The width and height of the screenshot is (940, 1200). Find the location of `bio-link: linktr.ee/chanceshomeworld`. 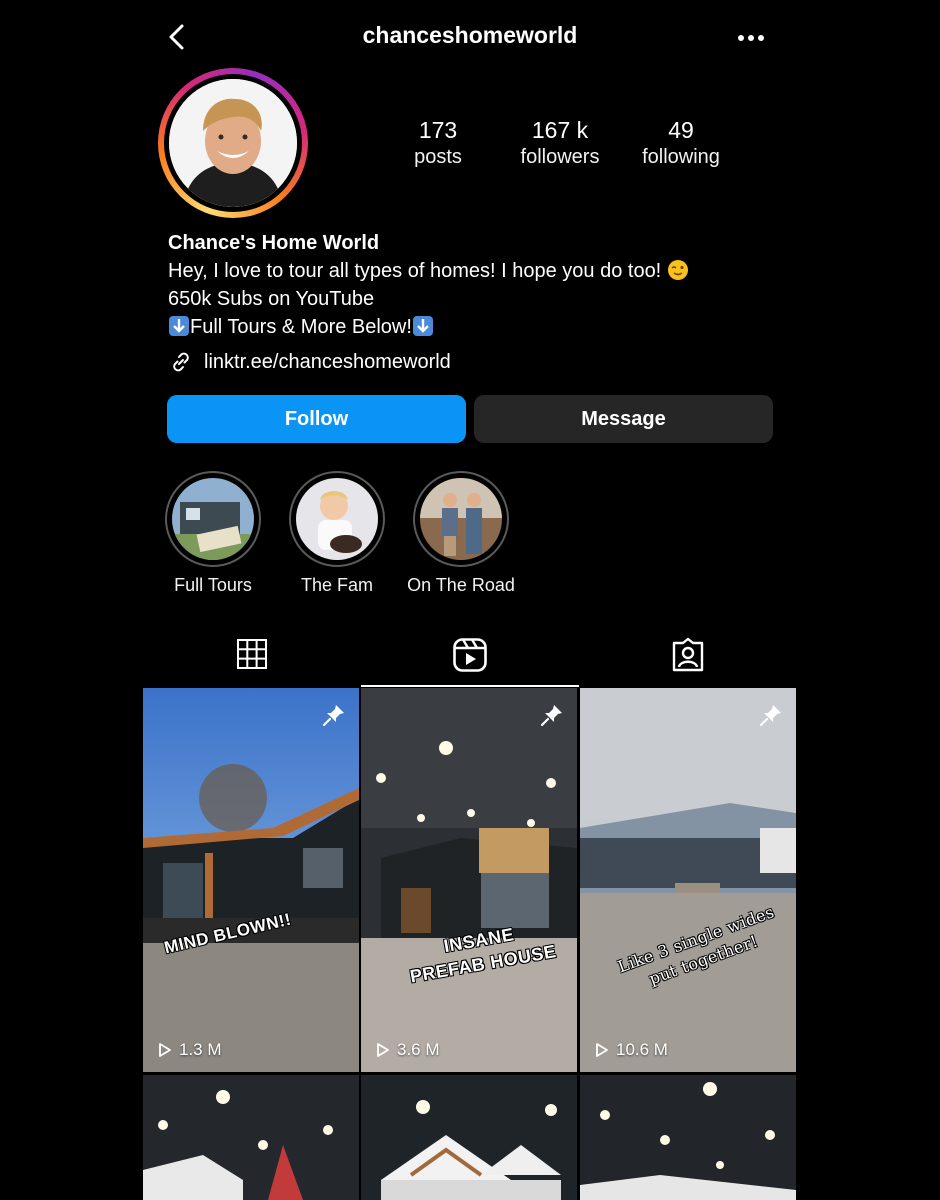

bio-link: linktr.ee/chanceshomeworld is located at coordinates (309, 362).